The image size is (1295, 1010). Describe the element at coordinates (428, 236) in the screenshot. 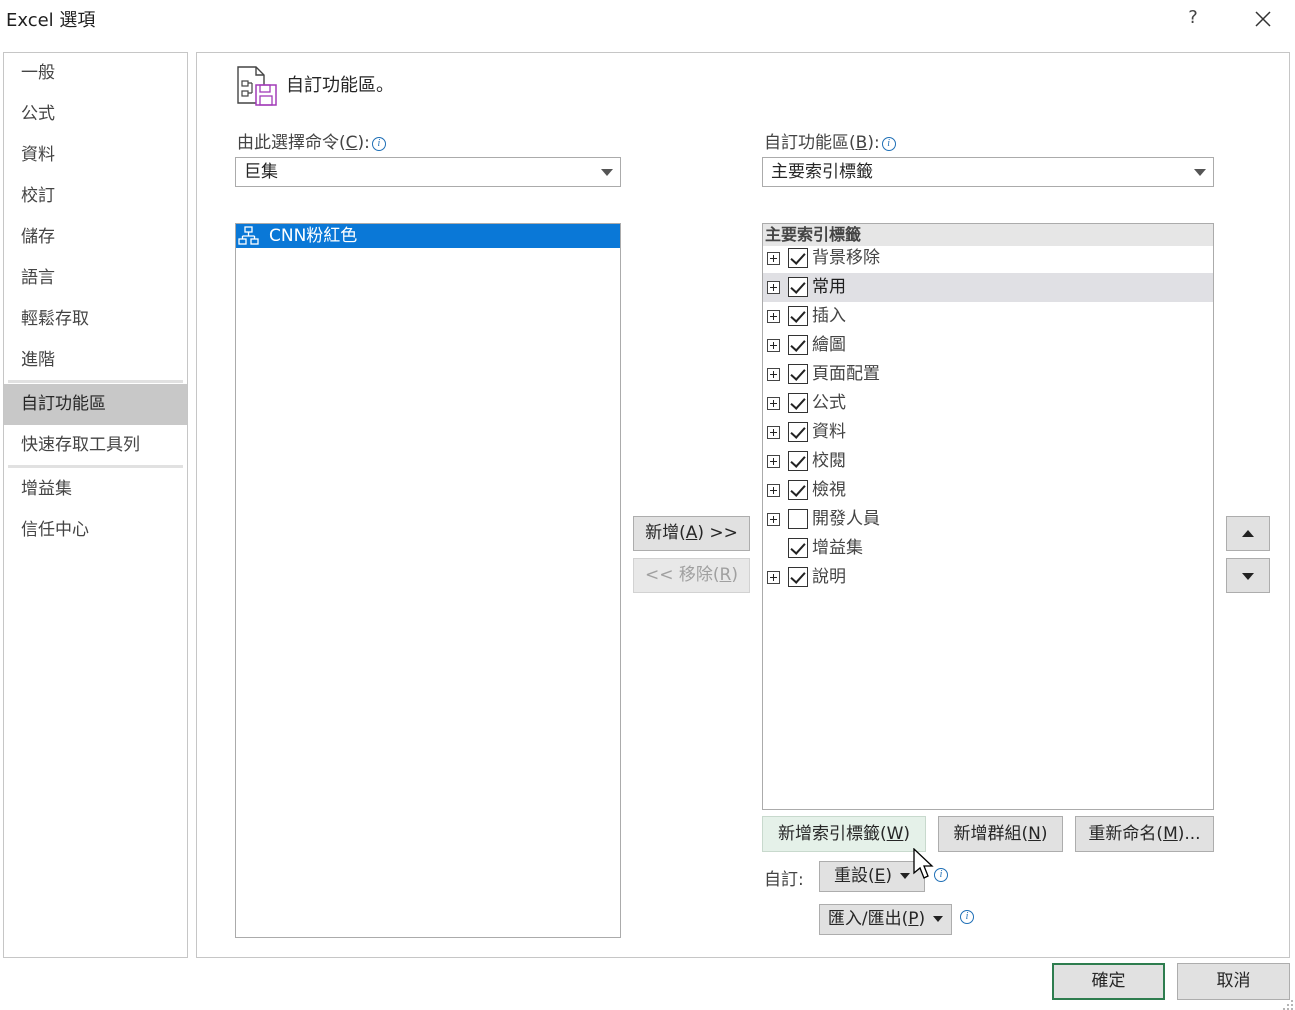

I see `list-item-macro: CNN粉紅色` at that location.